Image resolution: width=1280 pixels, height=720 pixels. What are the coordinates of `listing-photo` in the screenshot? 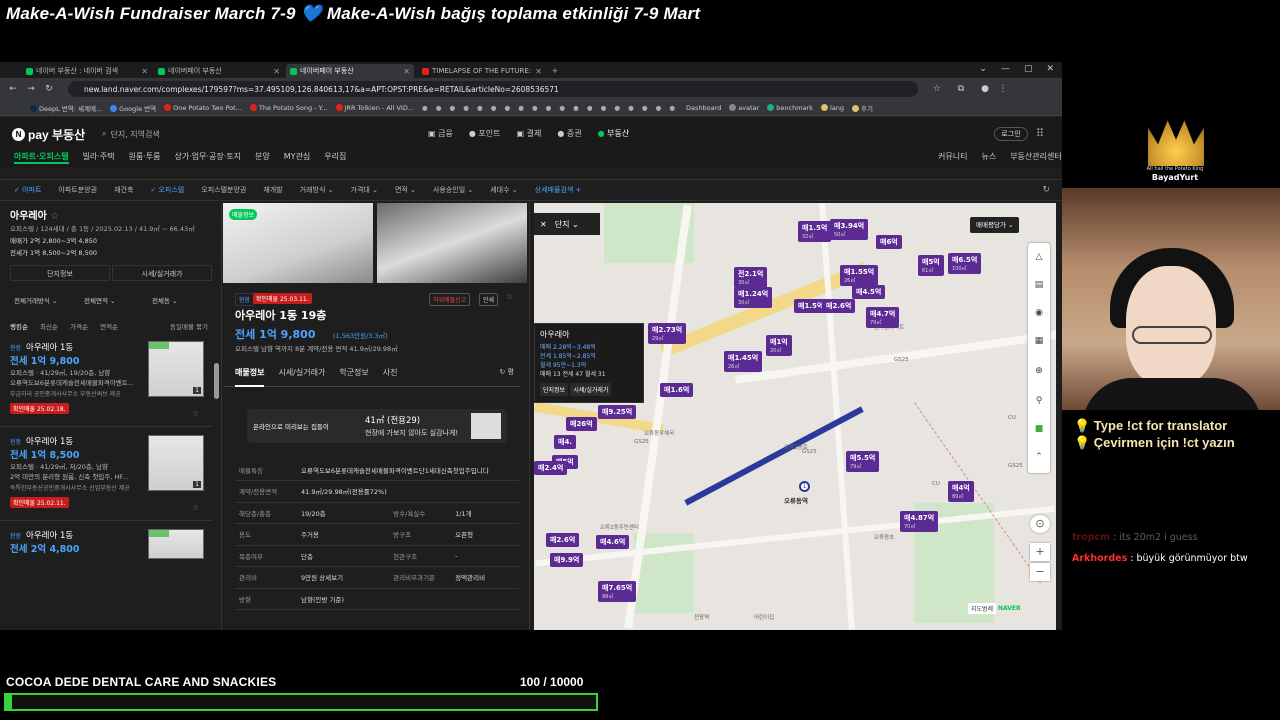 It's located at (452, 243).